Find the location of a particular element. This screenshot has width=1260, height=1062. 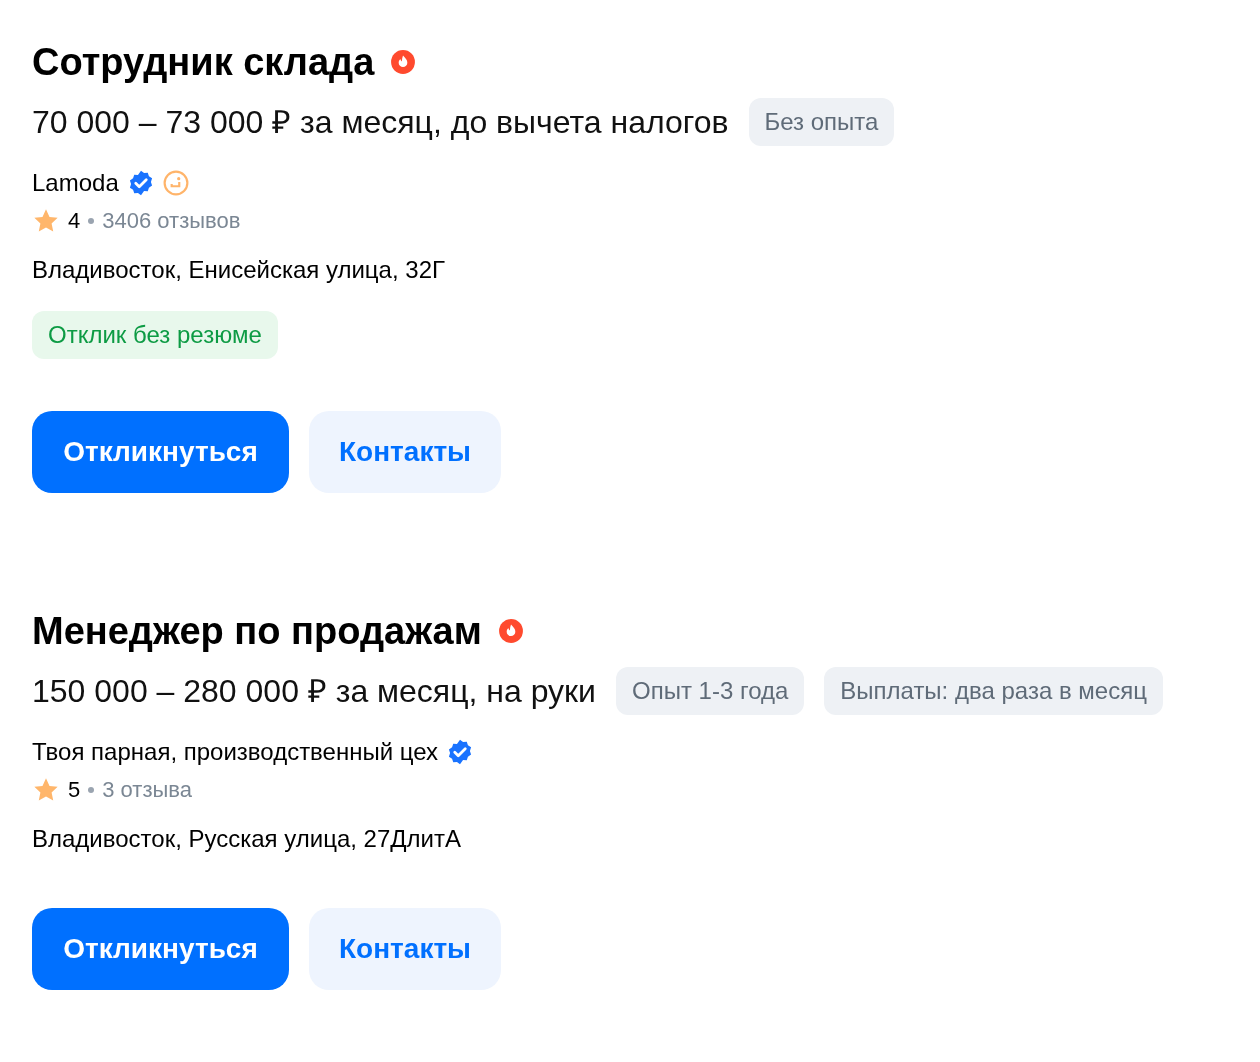

company-name: Твоя парная, производственный цех is located at coordinates (235, 752).